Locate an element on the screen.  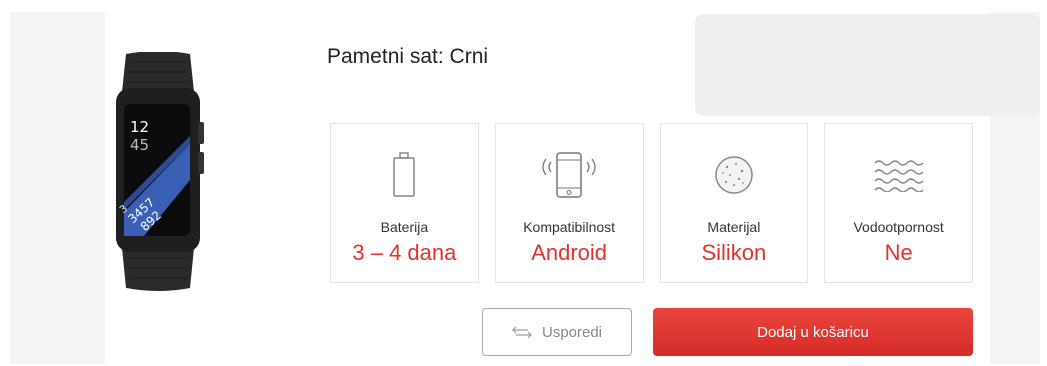
spec-value: Android is located at coordinates (569, 252).